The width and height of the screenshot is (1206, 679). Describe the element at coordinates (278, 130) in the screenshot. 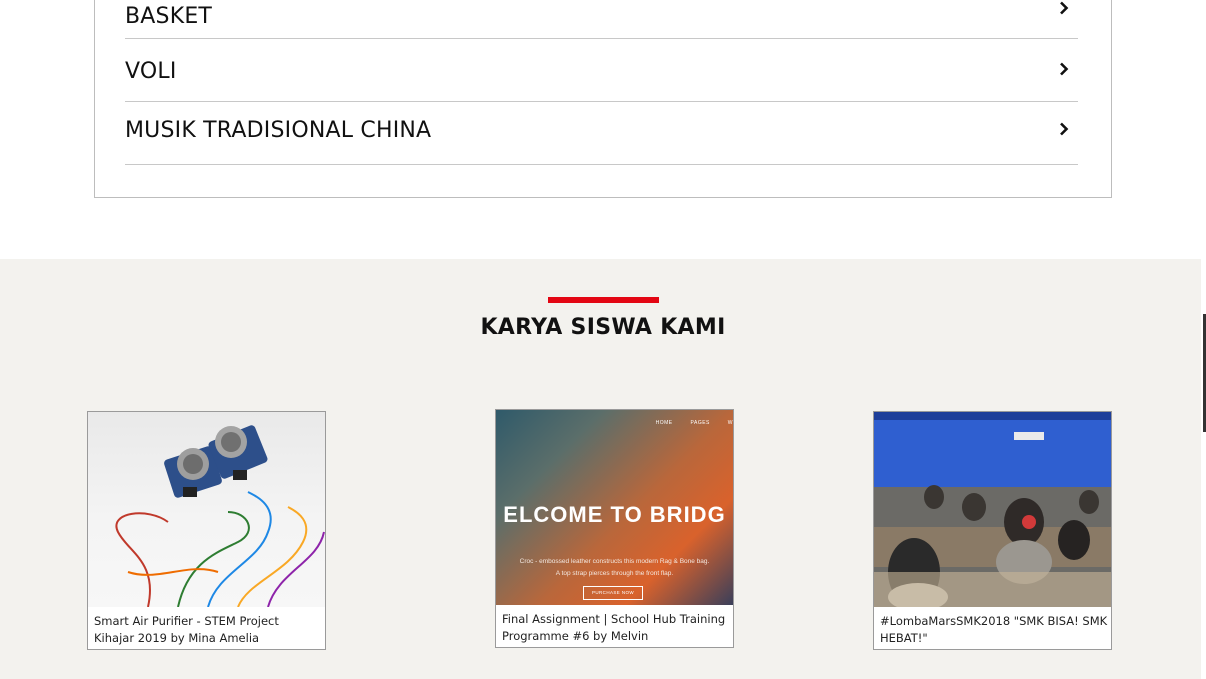

I see `accordion-item-label: MUSIK TRADISIONAL CHINA` at that location.